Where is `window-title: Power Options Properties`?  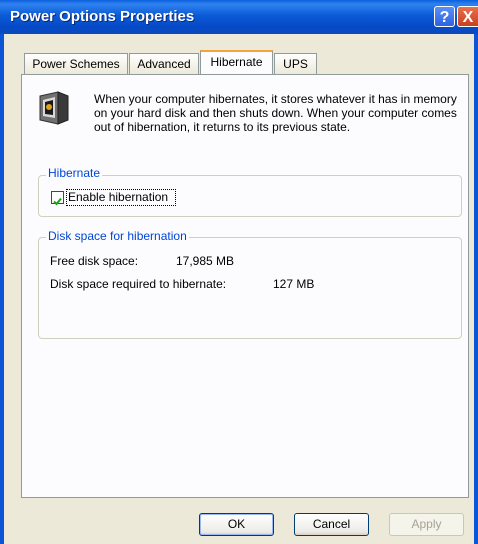
window-title: Power Options Properties is located at coordinates (102, 16).